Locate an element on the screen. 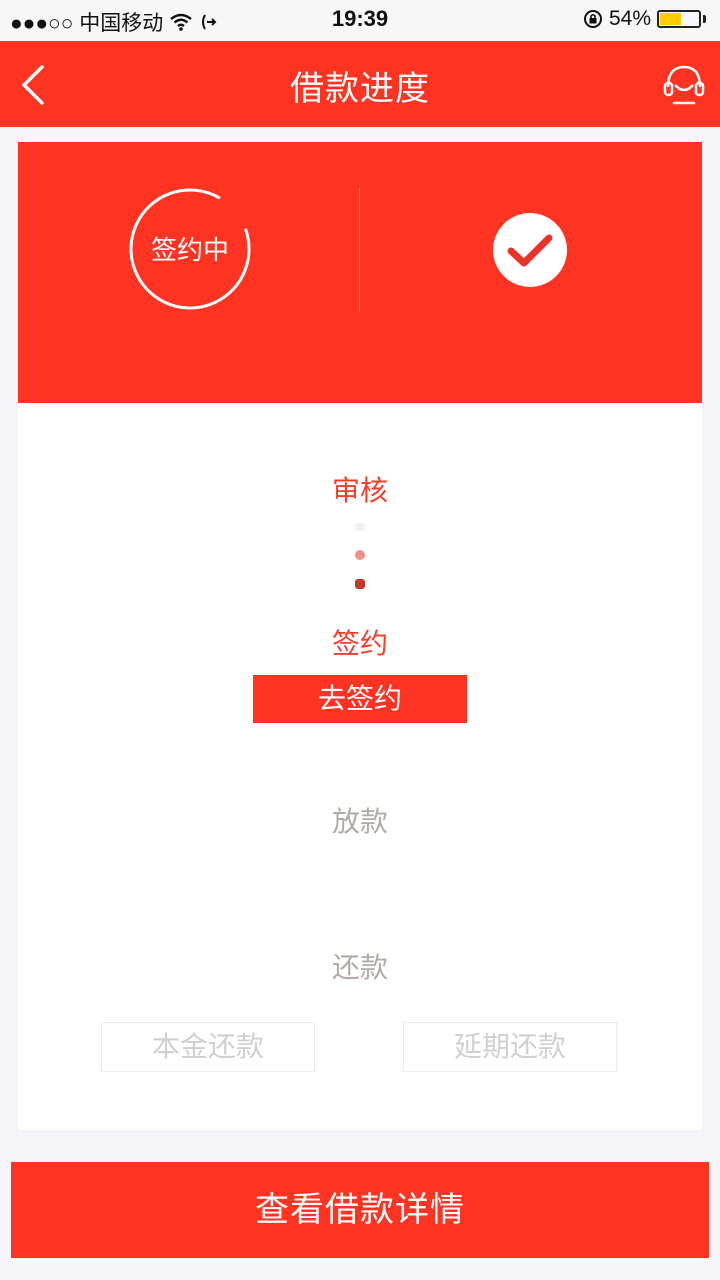  headset-icon is located at coordinates (684, 85).